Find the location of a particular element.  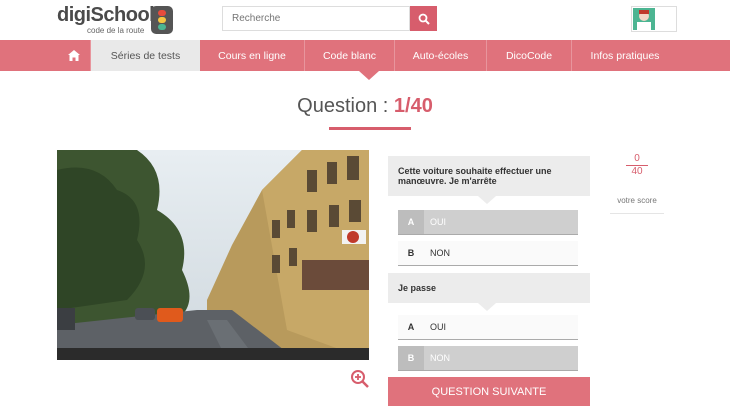

search-button is located at coordinates (423, 18).